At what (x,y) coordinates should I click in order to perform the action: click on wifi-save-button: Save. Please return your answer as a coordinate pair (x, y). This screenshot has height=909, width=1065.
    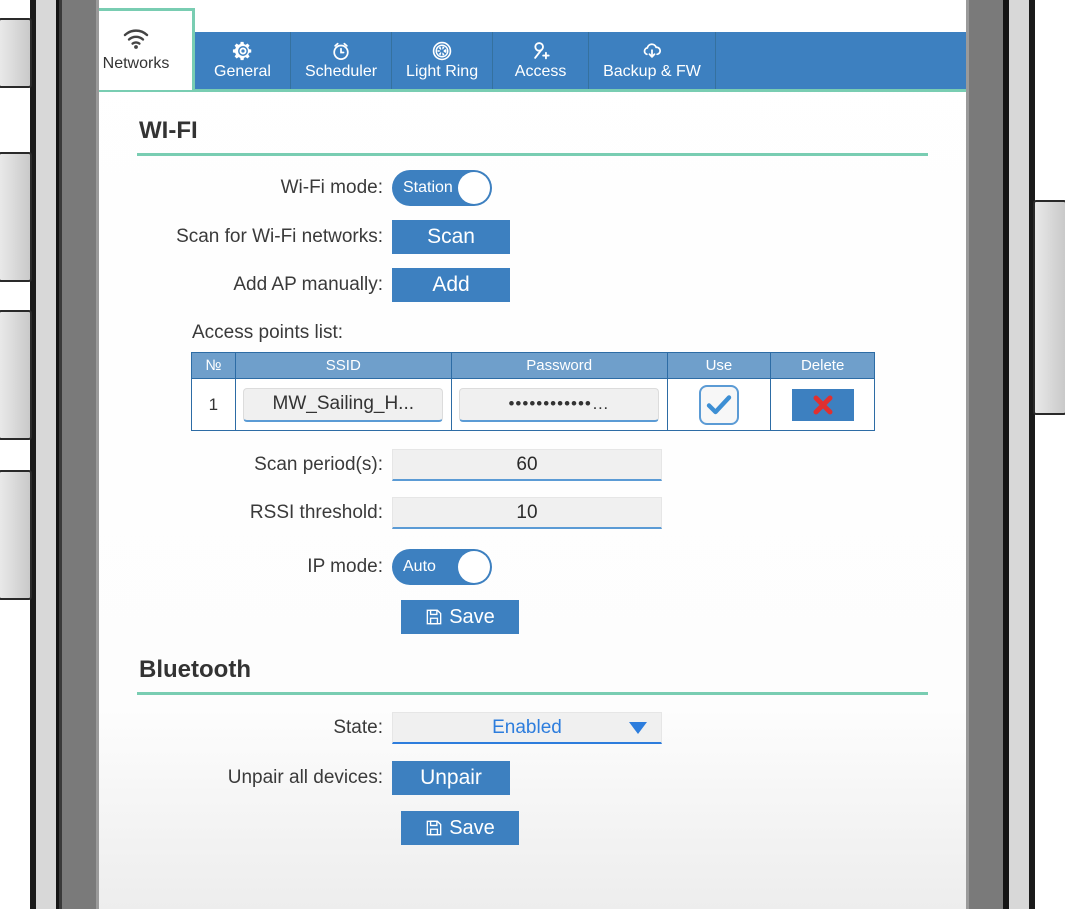
    Looking at the image, I should click on (460, 617).